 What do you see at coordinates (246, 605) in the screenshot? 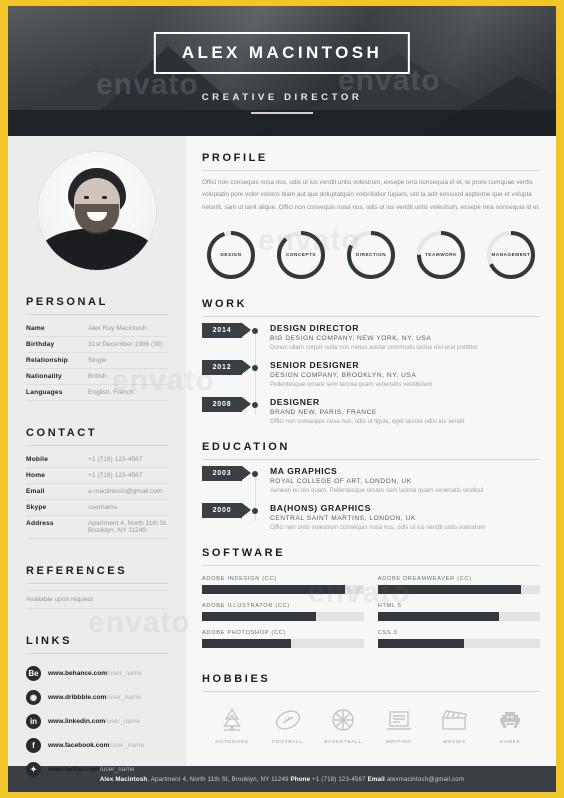
I see `skill-bar-label: ADOBE ILLUSTRATOR (CC)` at bounding box center [246, 605].